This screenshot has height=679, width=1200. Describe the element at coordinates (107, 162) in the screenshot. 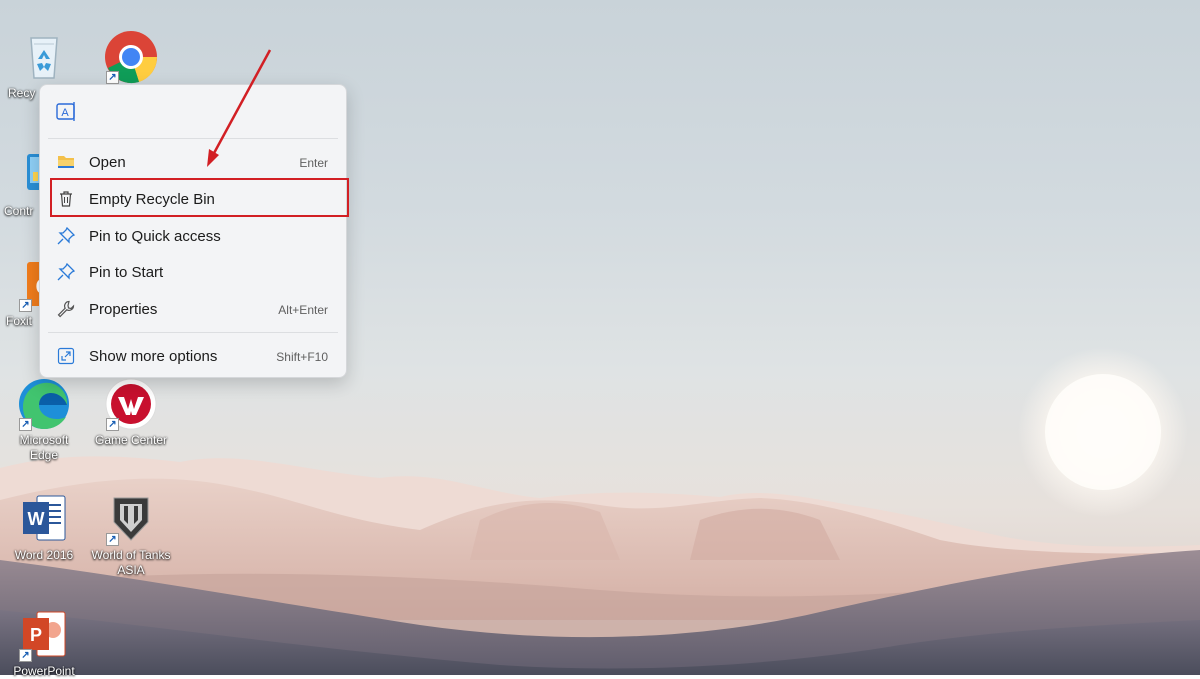

I see `menu-item-label: Open` at that location.